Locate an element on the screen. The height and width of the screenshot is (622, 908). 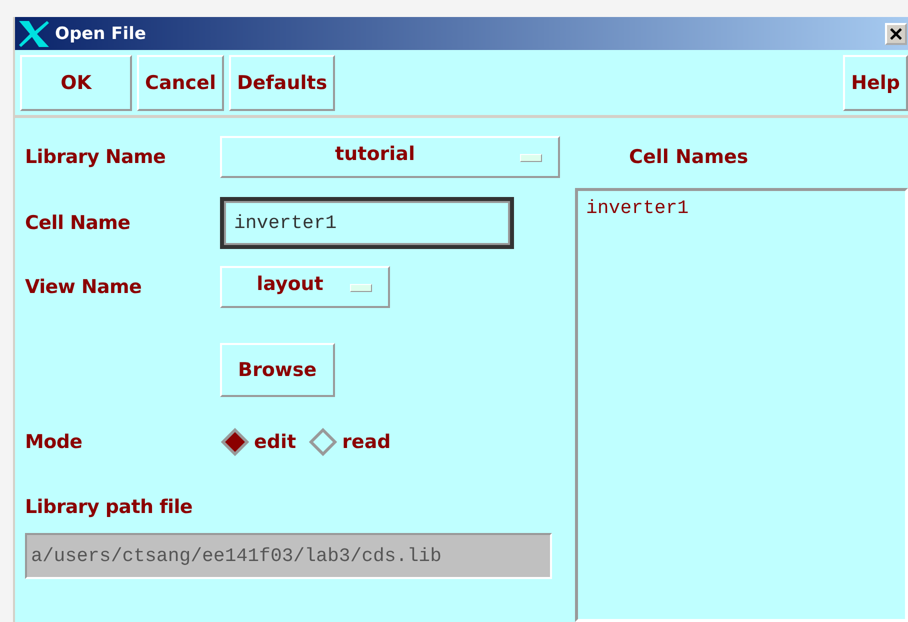
view-dropdown: layout is located at coordinates (305, 287).